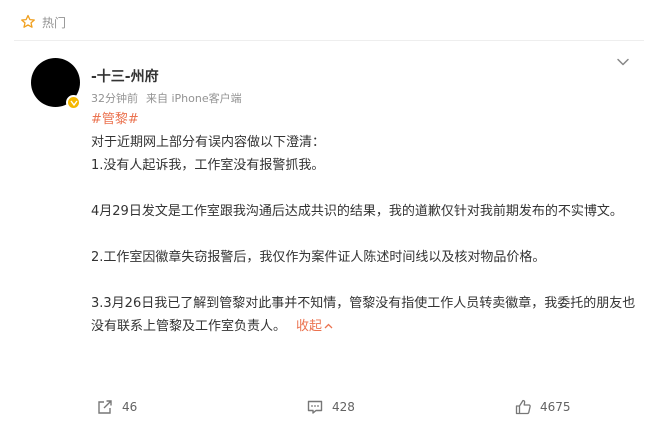 This screenshot has height=435, width=658. Describe the element at coordinates (130, 407) in the screenshot. I see `repost-count: 46` at that location.